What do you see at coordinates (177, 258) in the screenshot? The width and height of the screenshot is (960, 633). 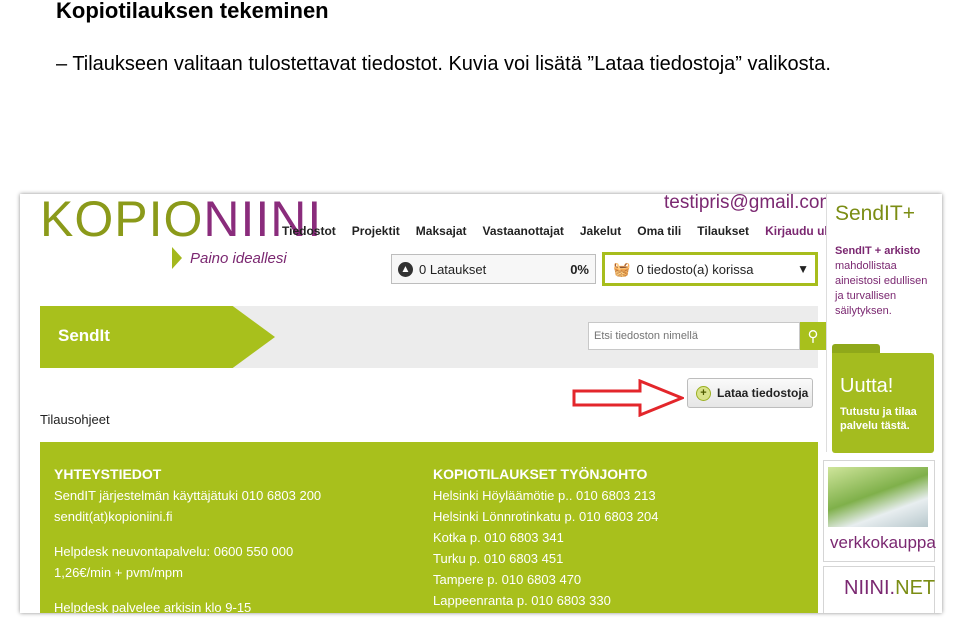 I see `chevron-right-icon` at bounding box center [177, 258].